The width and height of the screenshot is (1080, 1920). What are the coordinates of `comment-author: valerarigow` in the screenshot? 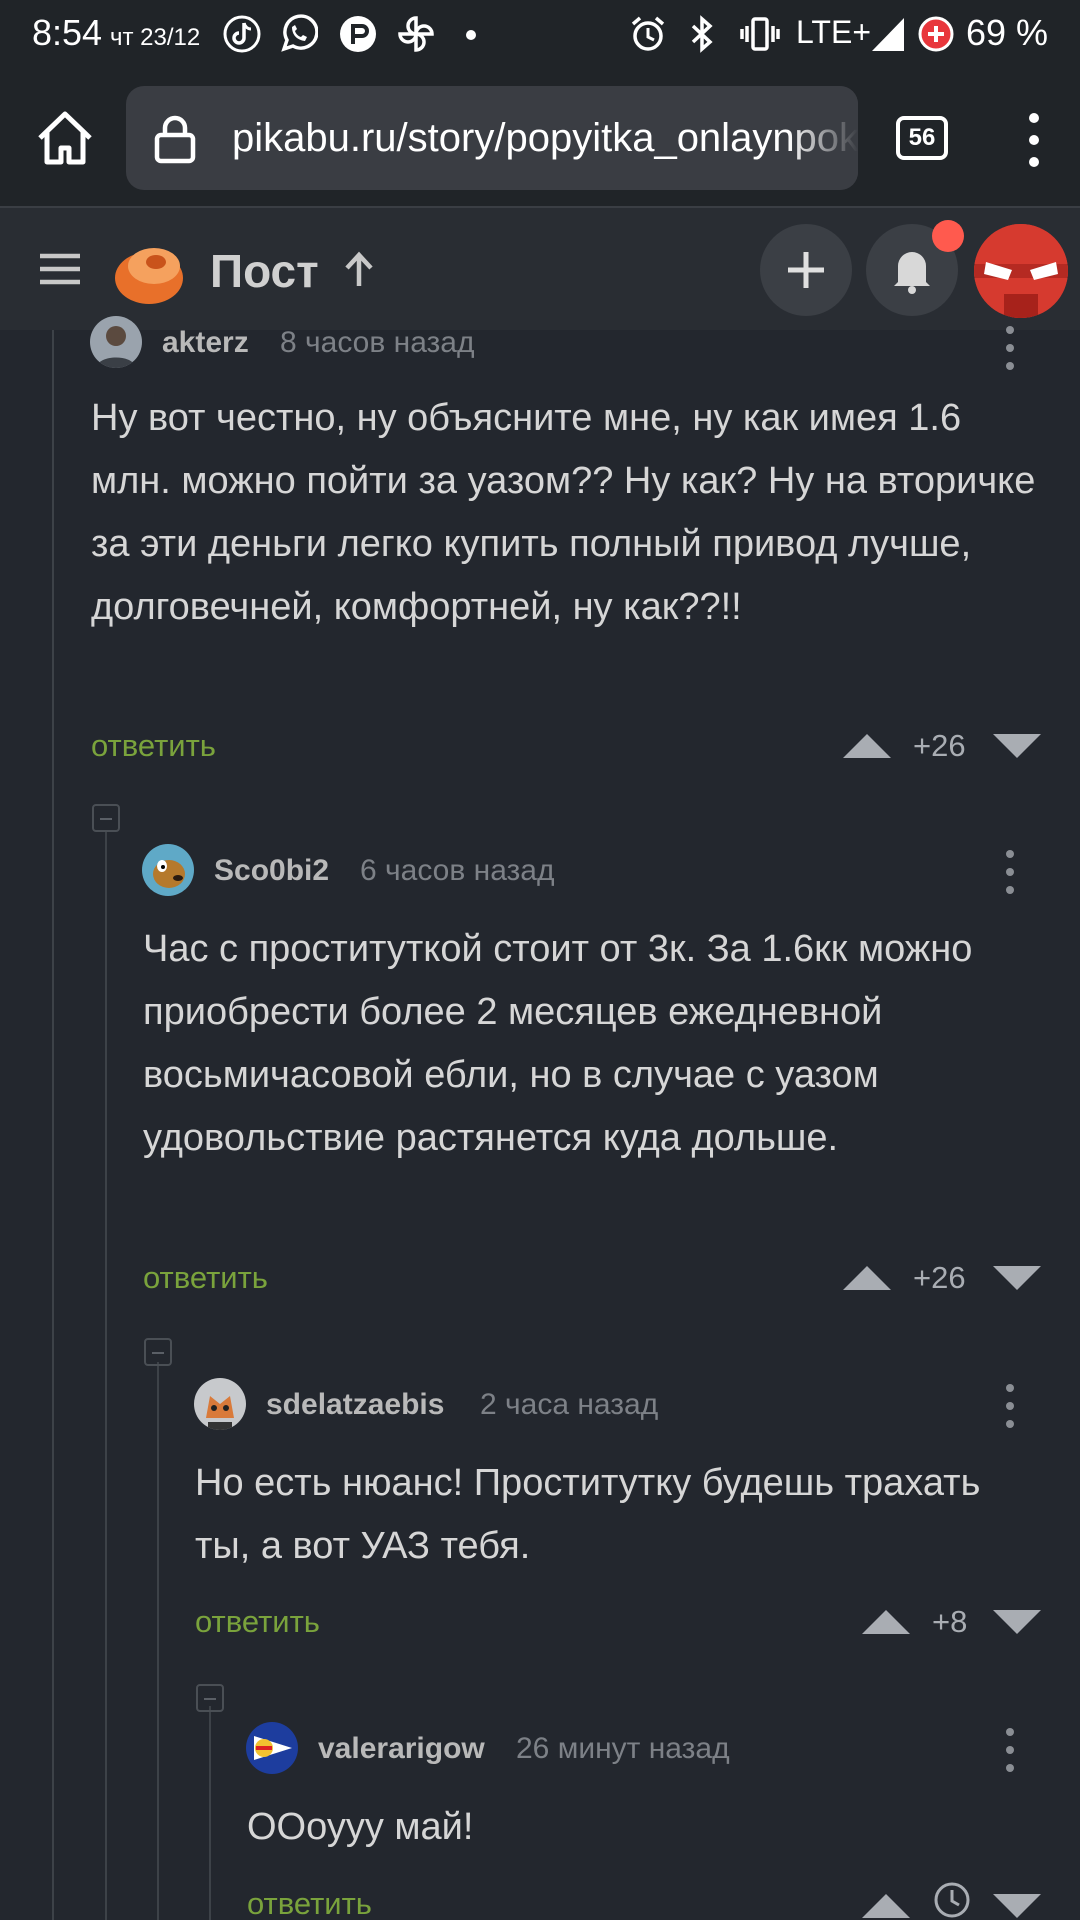 It's located at (401, 1749).